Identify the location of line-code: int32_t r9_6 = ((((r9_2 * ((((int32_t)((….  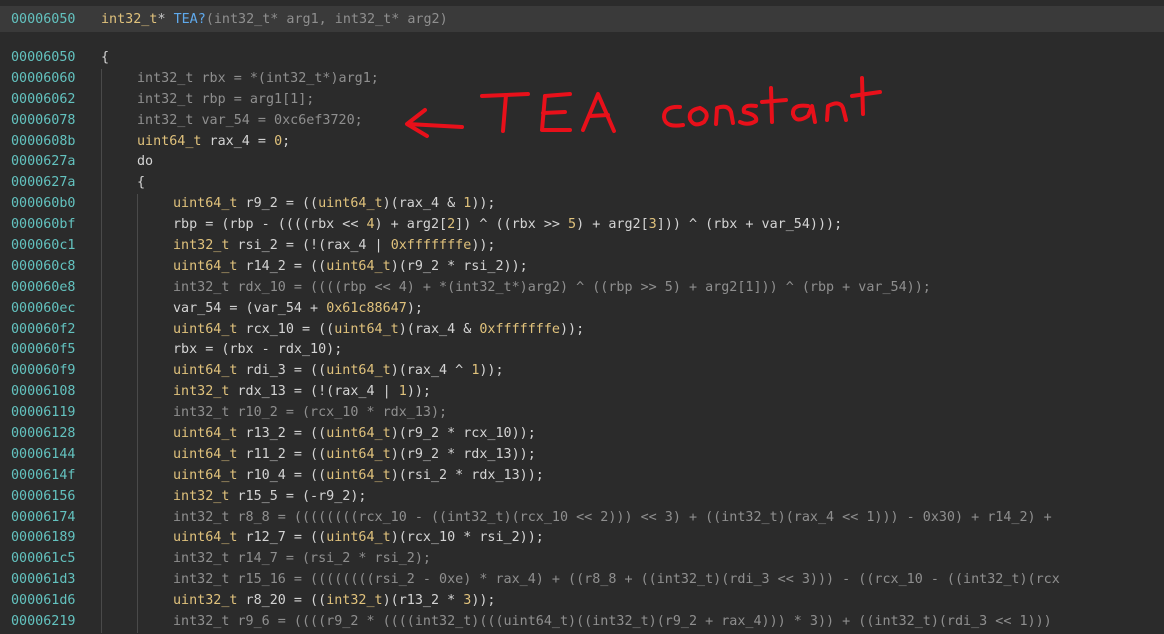
(612, 622).